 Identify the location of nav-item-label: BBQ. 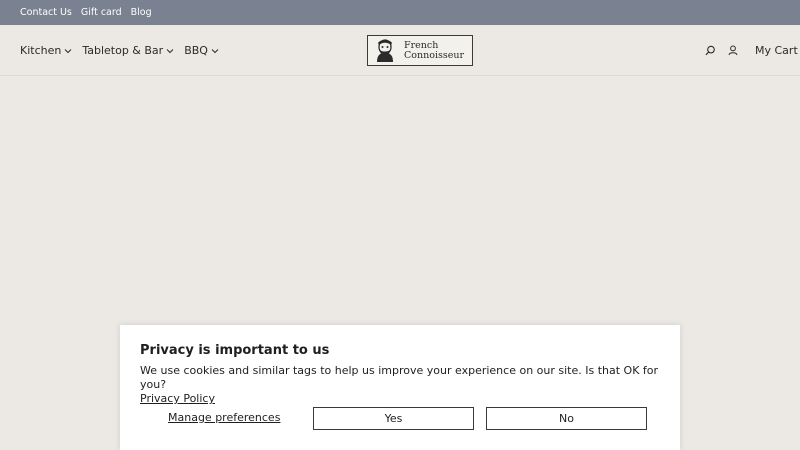
(196, 50).